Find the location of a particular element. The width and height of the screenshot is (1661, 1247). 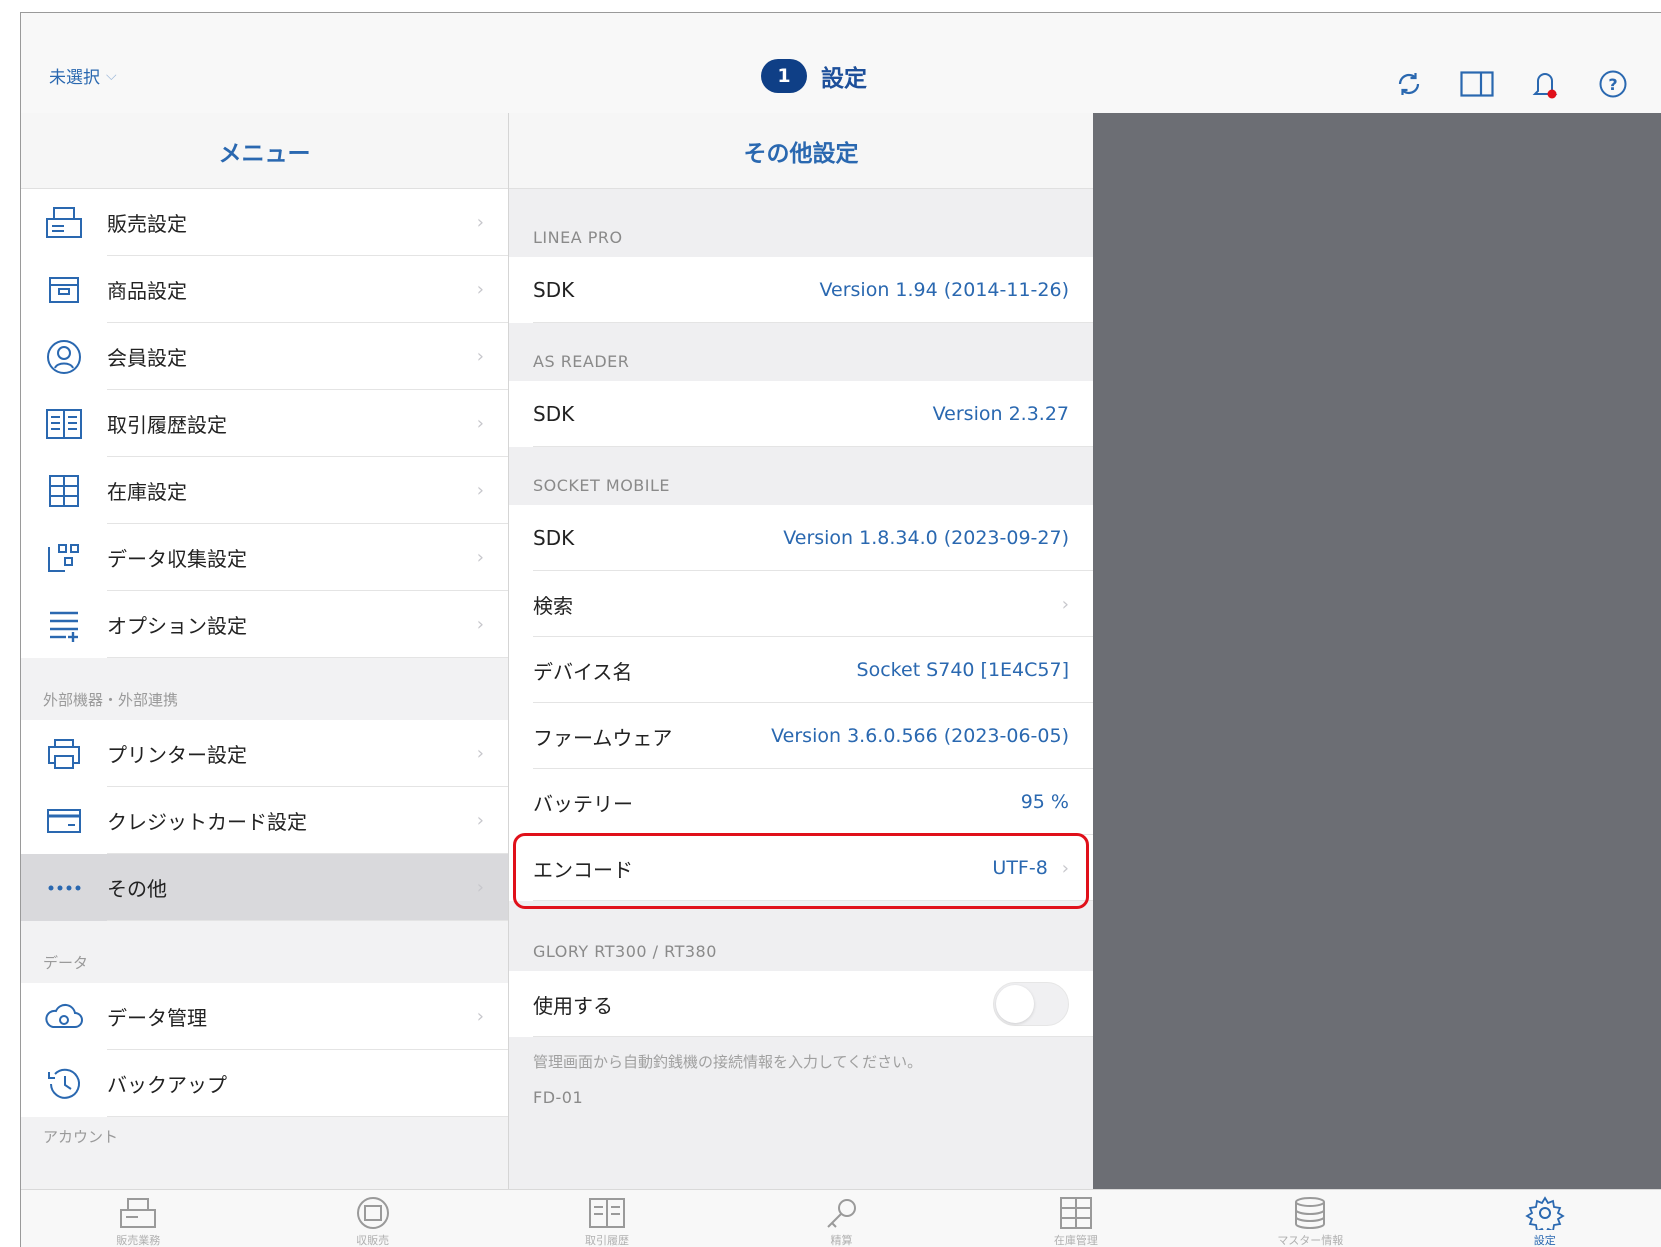

menu-item-option-settings: オプション設定 › is located at coordinates (264, 624).